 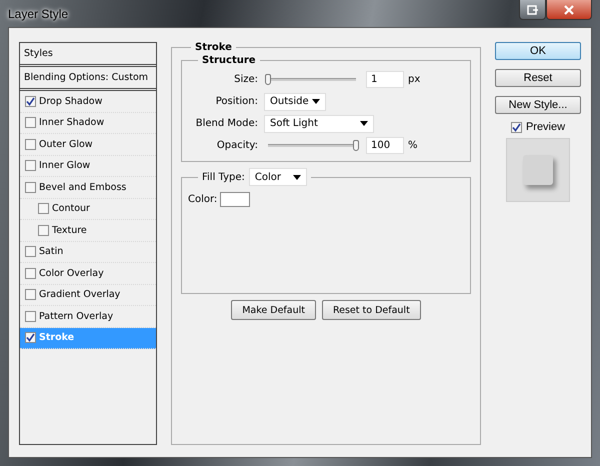 I want to click on restore-button, so click(x=532, y=10).